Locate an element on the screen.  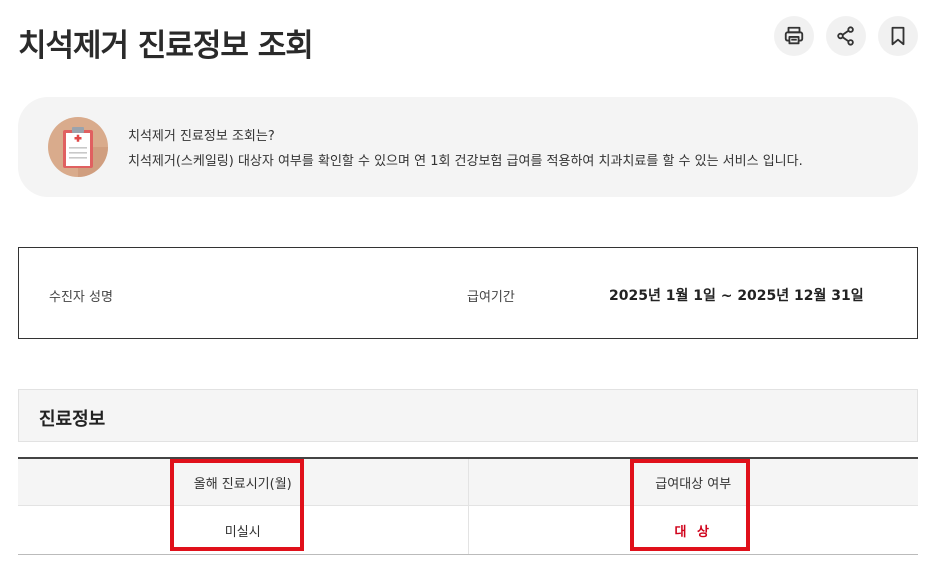
table-row: 미실시 대 상 is located at coordinates (468, 530).